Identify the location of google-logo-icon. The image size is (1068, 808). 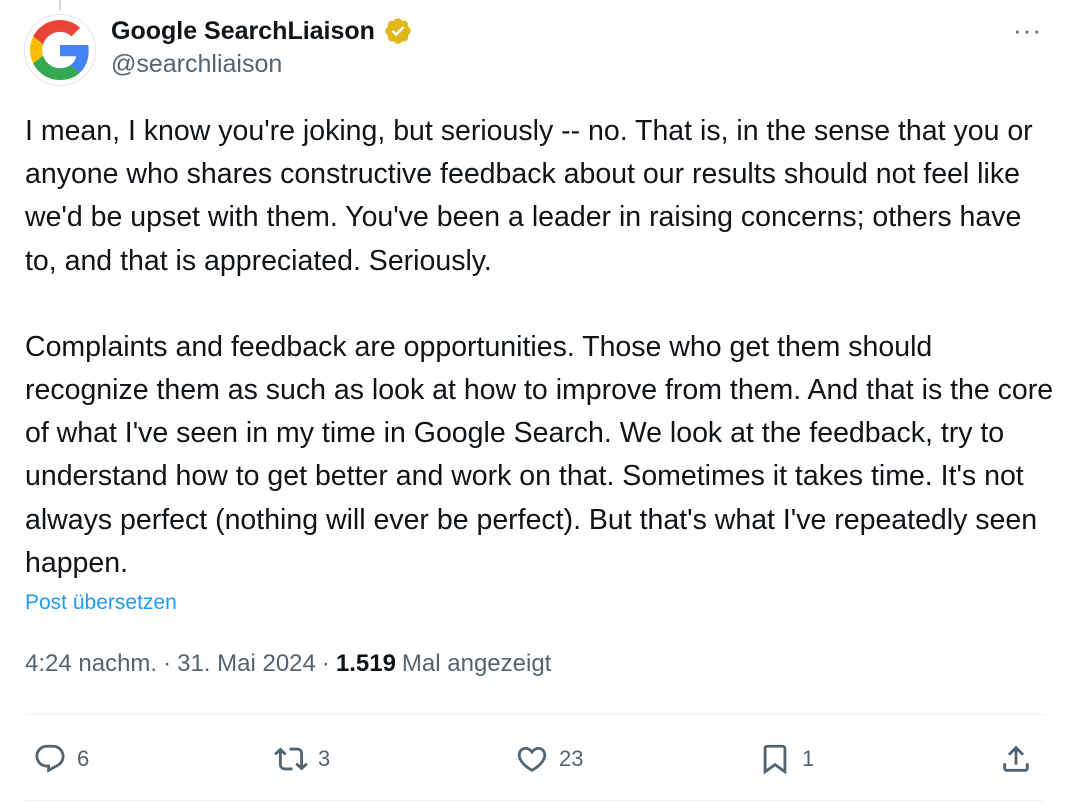
(59, 50).